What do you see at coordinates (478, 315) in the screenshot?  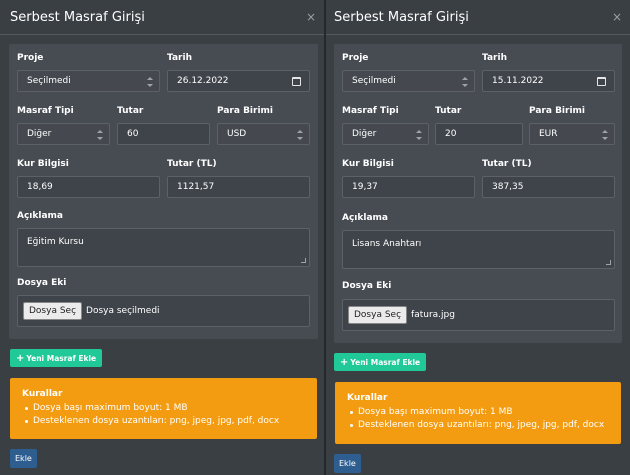 I see `file-input: Dosya Seç fatura.jpg` at bounding box center [478, 315].